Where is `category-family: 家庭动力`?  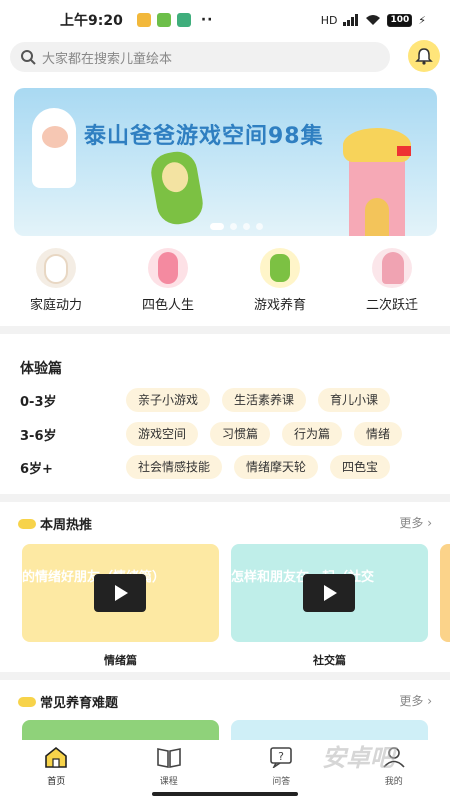
category-family: 家庭动力 is located at coordinates (56, 283).